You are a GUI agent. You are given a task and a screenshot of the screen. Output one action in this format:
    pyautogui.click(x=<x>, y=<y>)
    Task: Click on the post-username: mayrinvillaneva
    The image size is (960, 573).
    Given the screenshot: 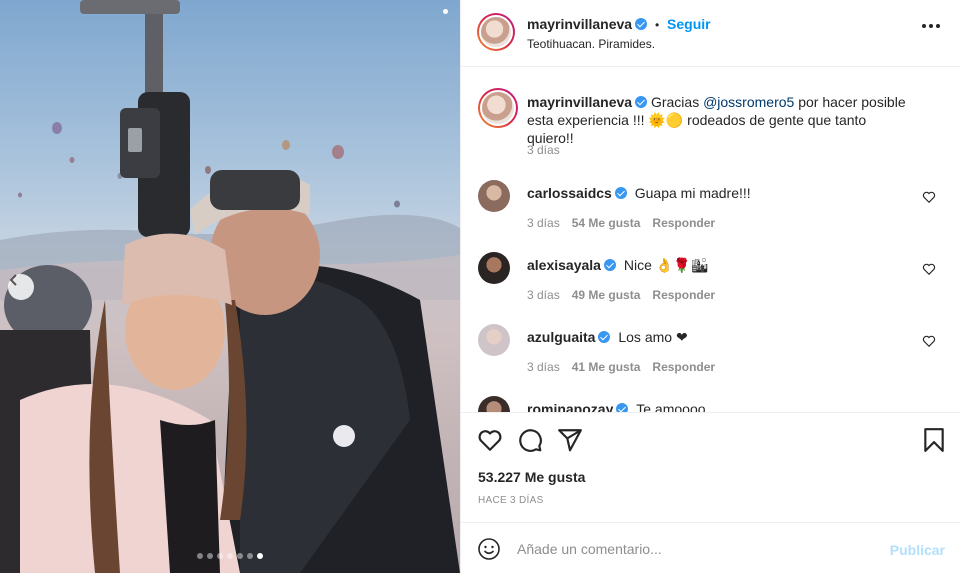 What is the action you would take?
    pyautogui.click(x=579, y=24)
    